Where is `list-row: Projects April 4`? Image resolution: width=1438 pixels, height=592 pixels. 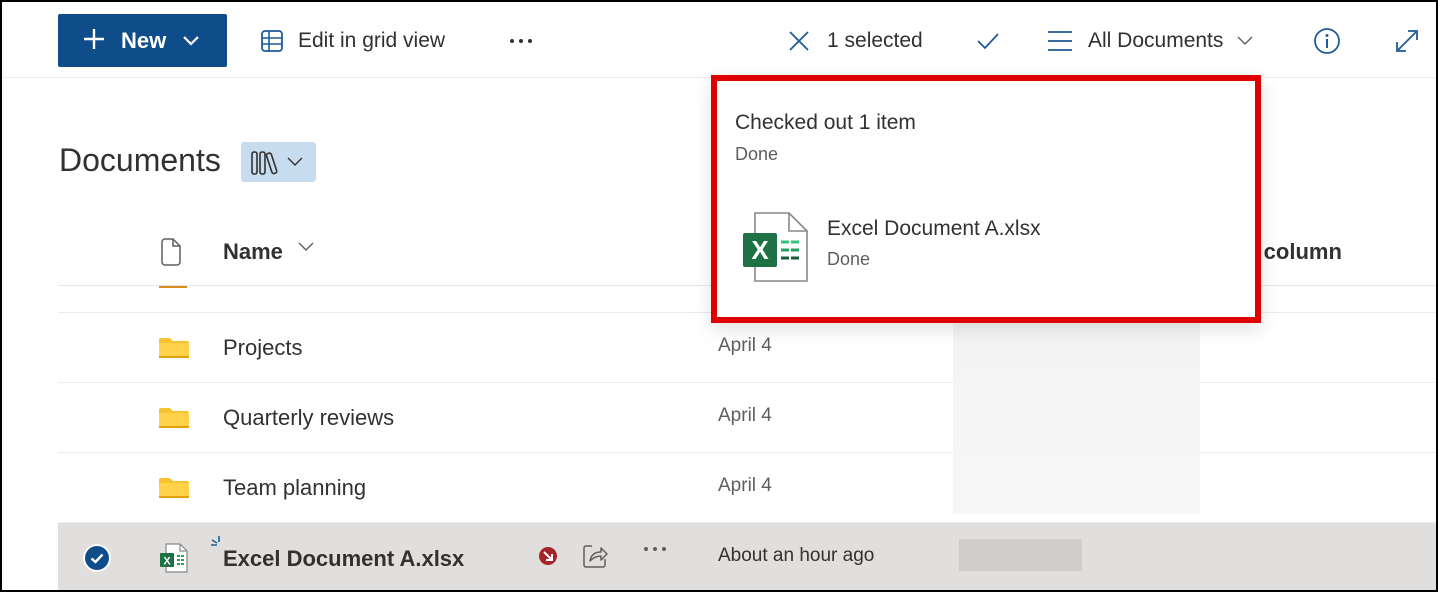
list-row: Projects April 4 is located at coordinates (747, 348).